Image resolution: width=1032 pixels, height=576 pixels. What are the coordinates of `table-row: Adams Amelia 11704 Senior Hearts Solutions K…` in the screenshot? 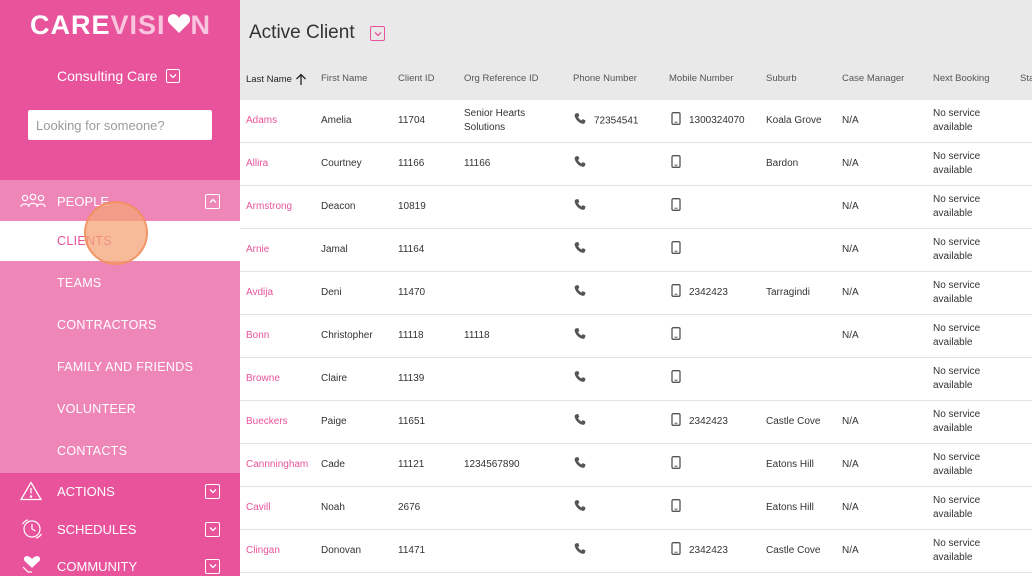 It's located at (636, 121).